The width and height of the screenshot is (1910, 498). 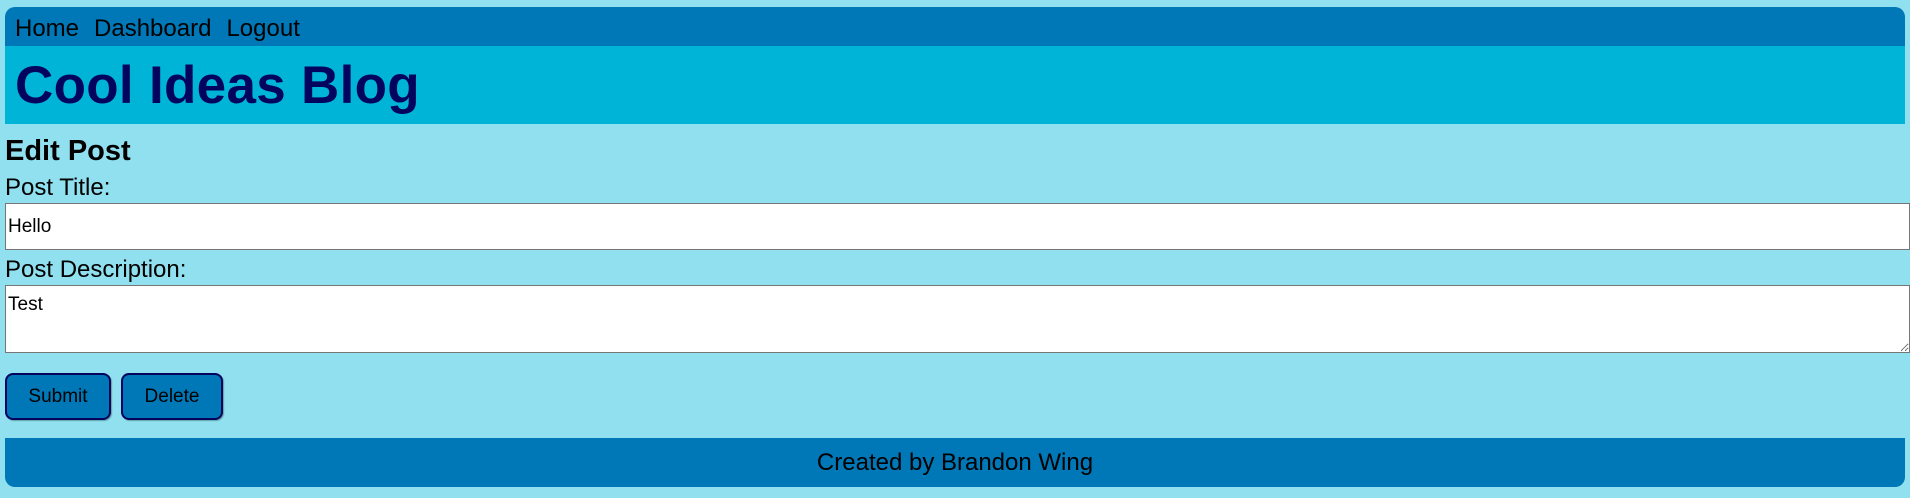 I want to click on post-title-input, so click(x=957, y=226).